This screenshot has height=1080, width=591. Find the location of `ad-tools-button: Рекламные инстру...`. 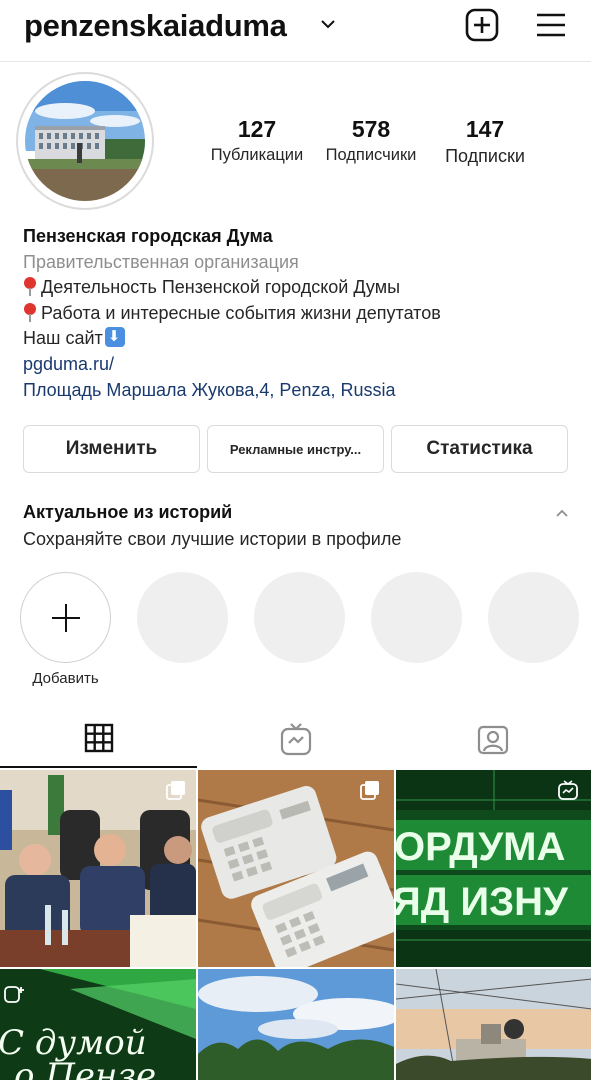

ad-tools-button: Рекламные инстру... is located at coordinates (295, 449).